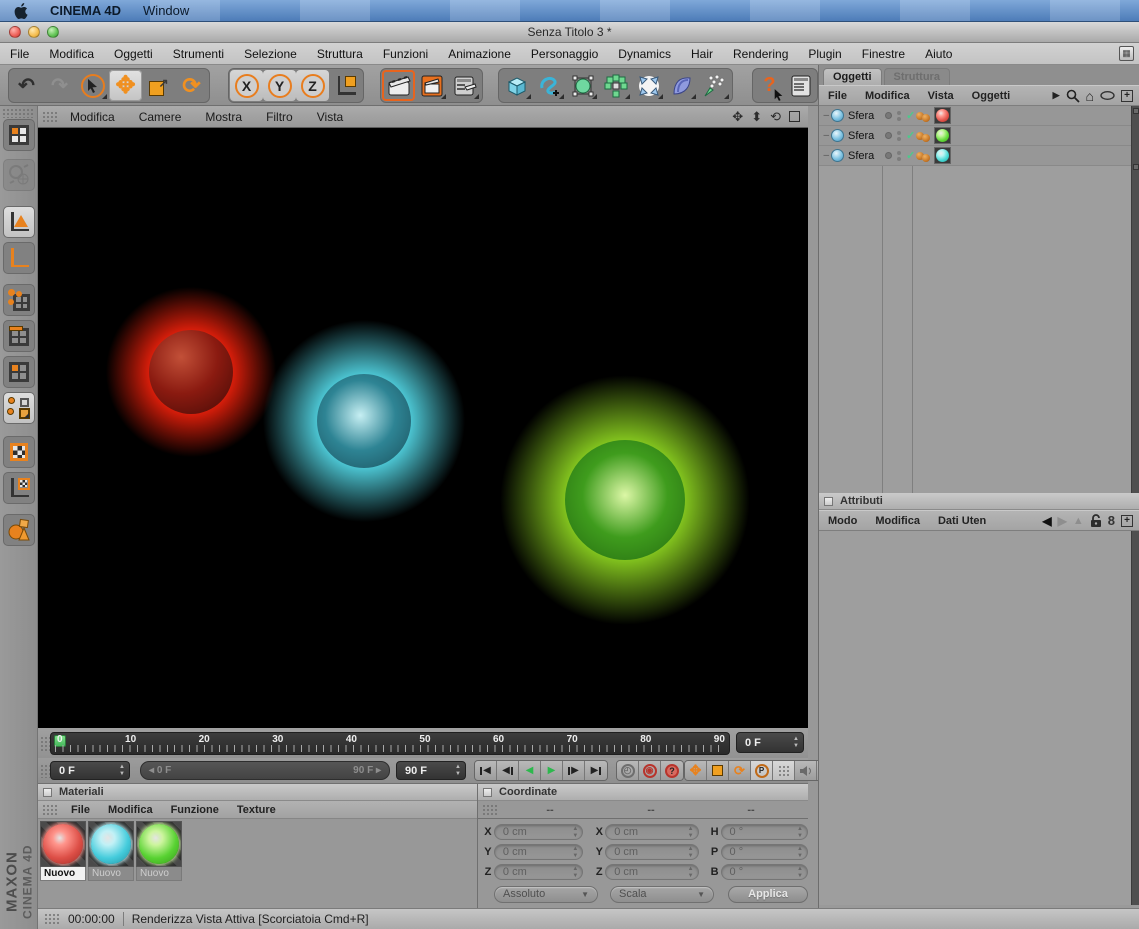  What do you see at coordinates (19, 222) in the screenshot?
I see `model-mode-button` at bounding box center [19, 222].